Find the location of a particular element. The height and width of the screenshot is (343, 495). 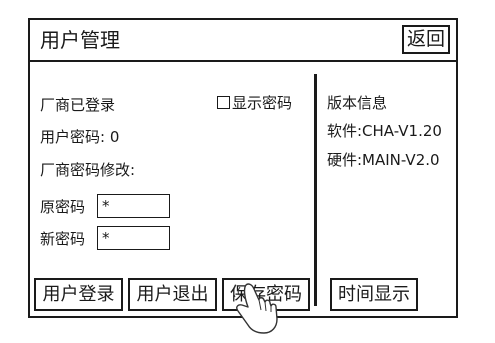

vertical-divider is located at coordinates (315, 190).